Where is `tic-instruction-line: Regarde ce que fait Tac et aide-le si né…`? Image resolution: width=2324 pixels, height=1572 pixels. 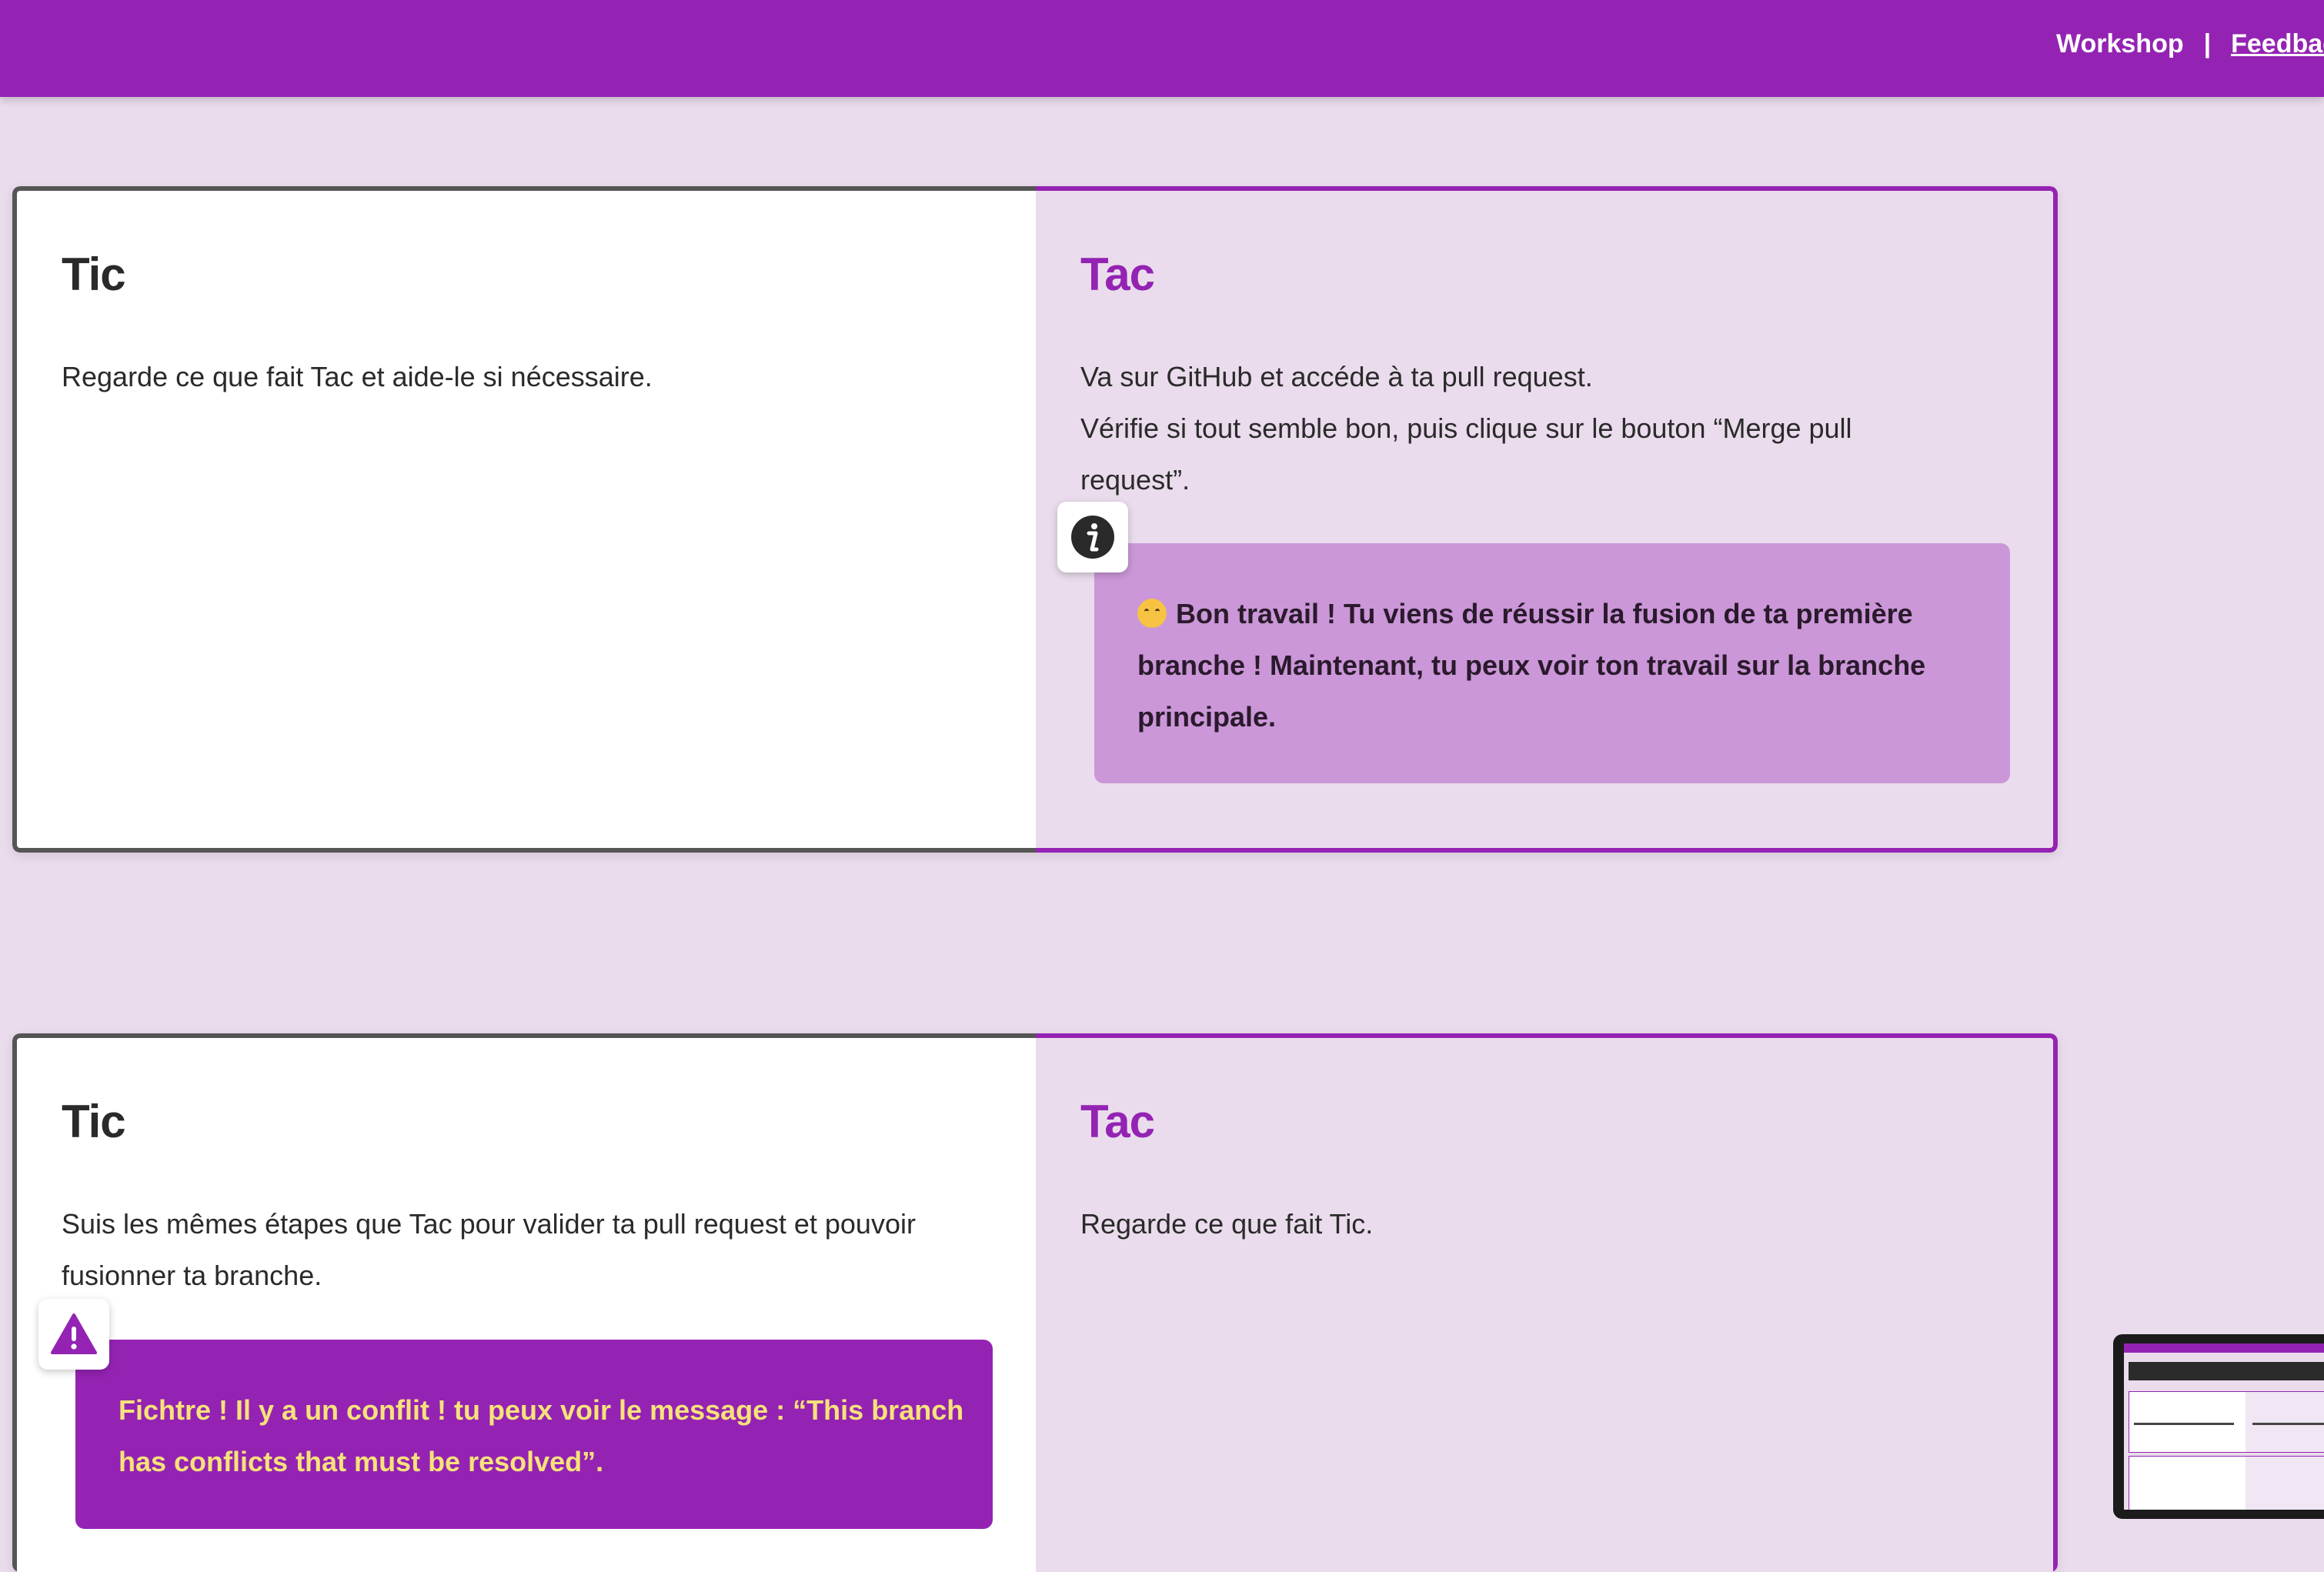 tic-instruction-line: Regarde ce que fait Tac et aide-le si né… is located at coordinates (357, 376).